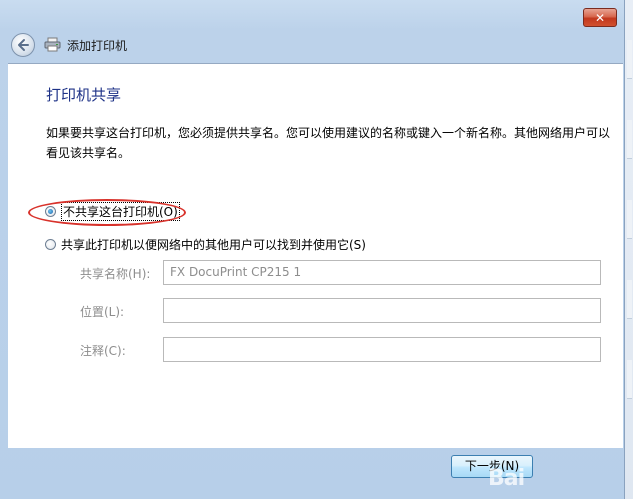  What do you see at coordinates (52, 44) in the screenshot?
I see `printer-icon` at bounding box center [52, 44].